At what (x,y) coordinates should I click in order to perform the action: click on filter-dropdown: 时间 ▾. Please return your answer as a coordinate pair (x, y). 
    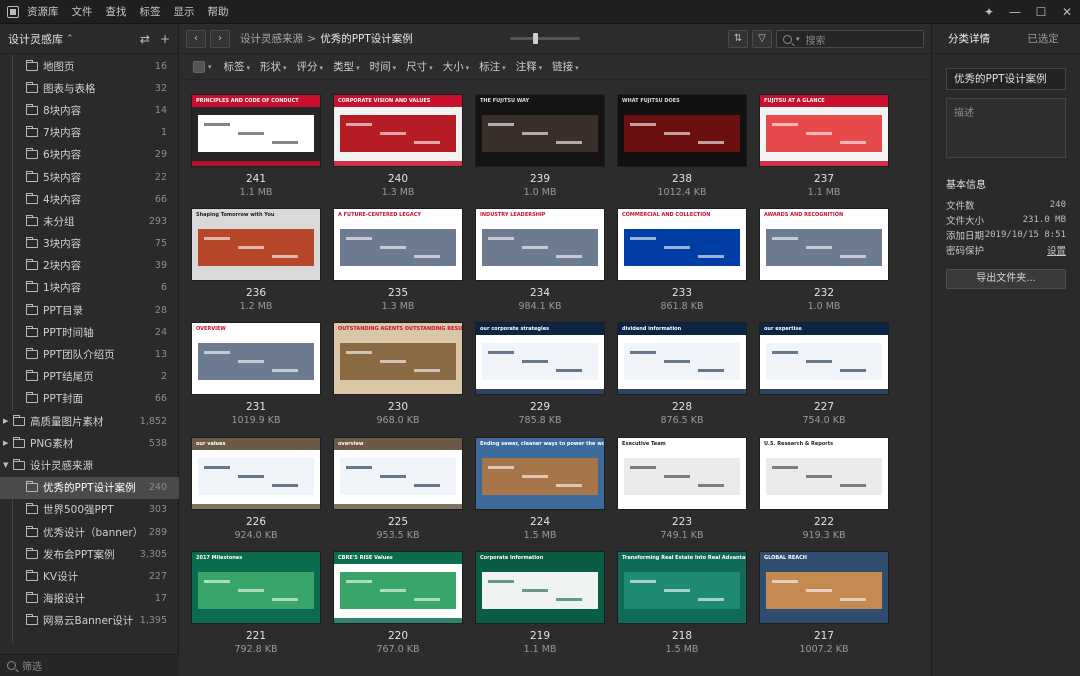
    Looking at the image, I should click on (383, 66).